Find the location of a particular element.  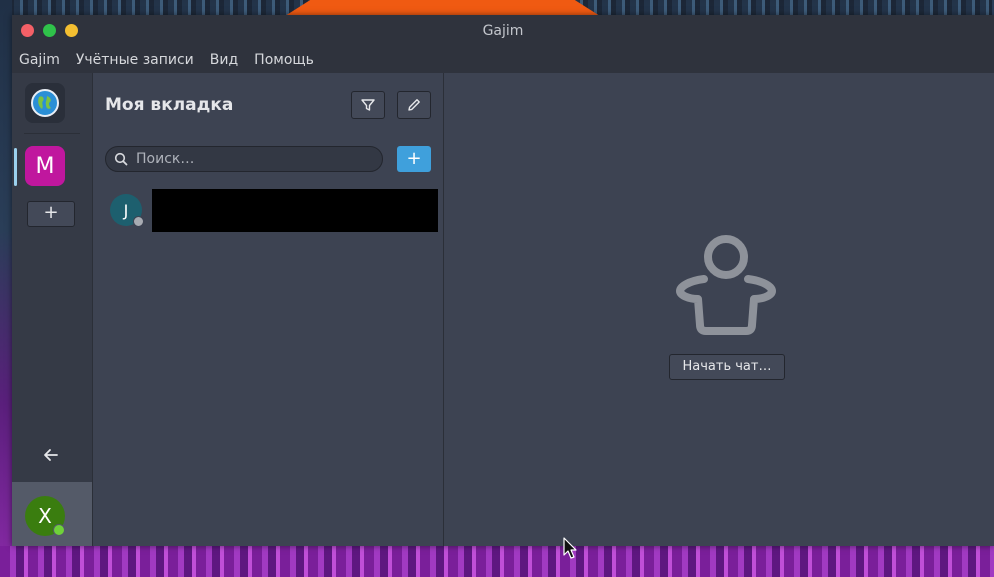

workspace-sidebar: M + X is located at coordinates (52, 309).